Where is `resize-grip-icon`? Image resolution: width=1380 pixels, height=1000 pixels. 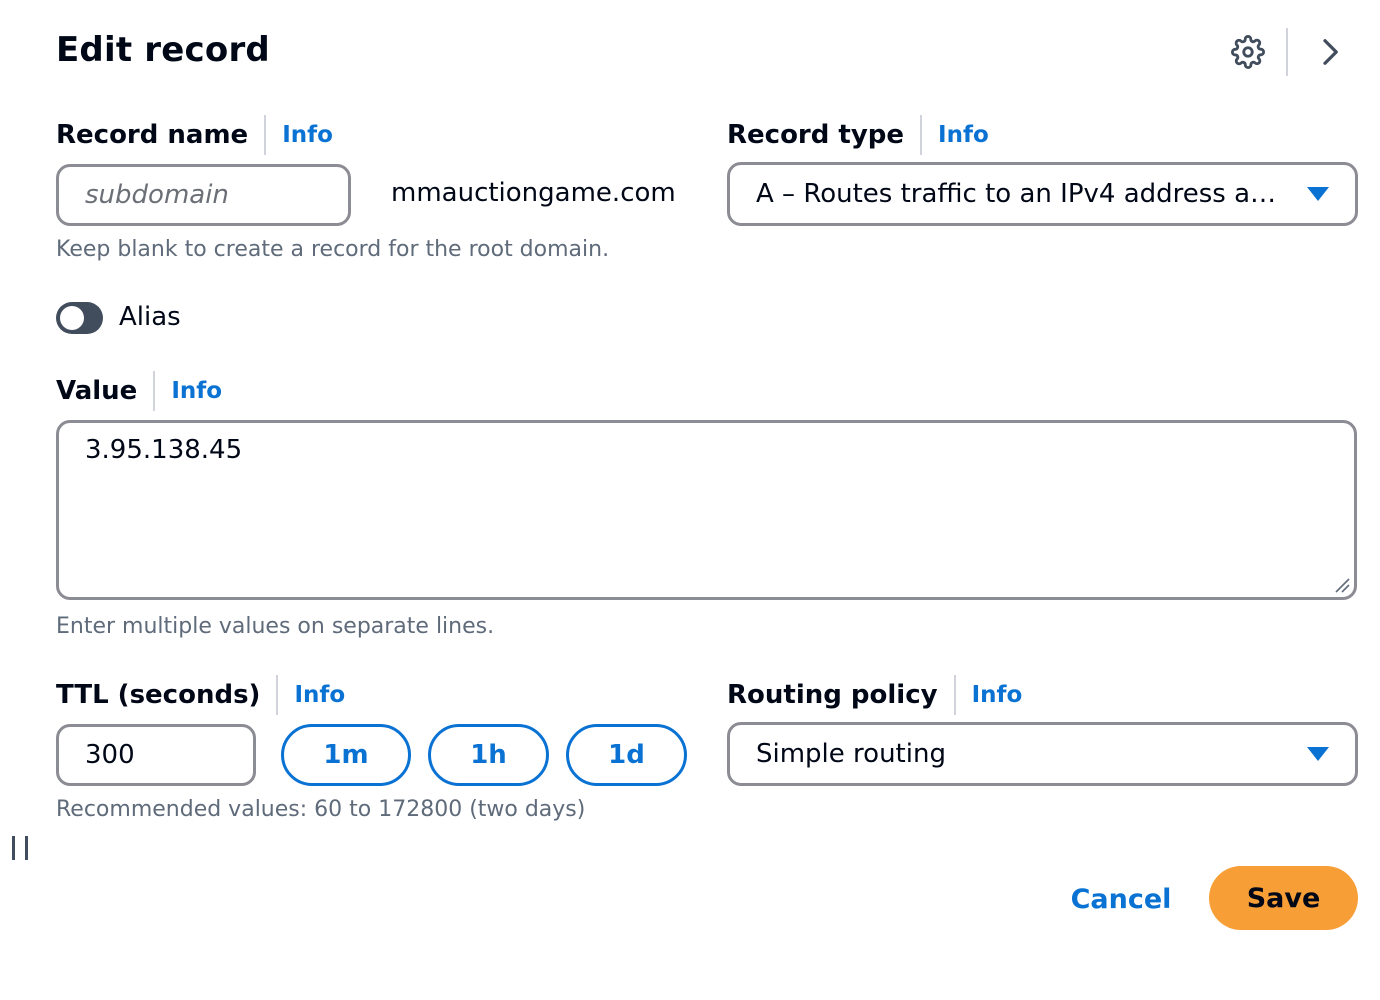 resize-grip-icon is located at coordinates (1341, 584).